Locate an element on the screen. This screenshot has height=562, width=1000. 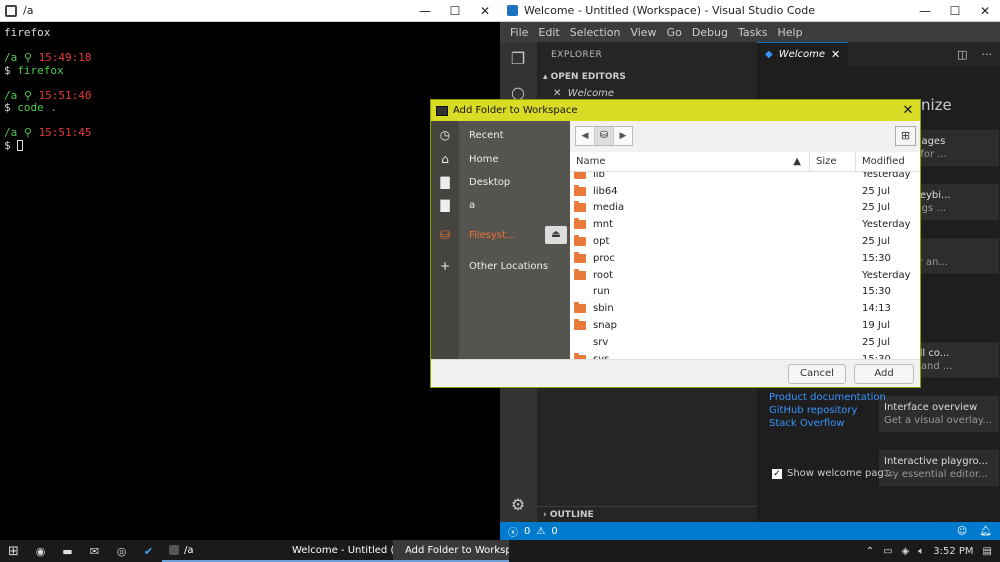
file-name: sbin is located at coordinates (603, 309).